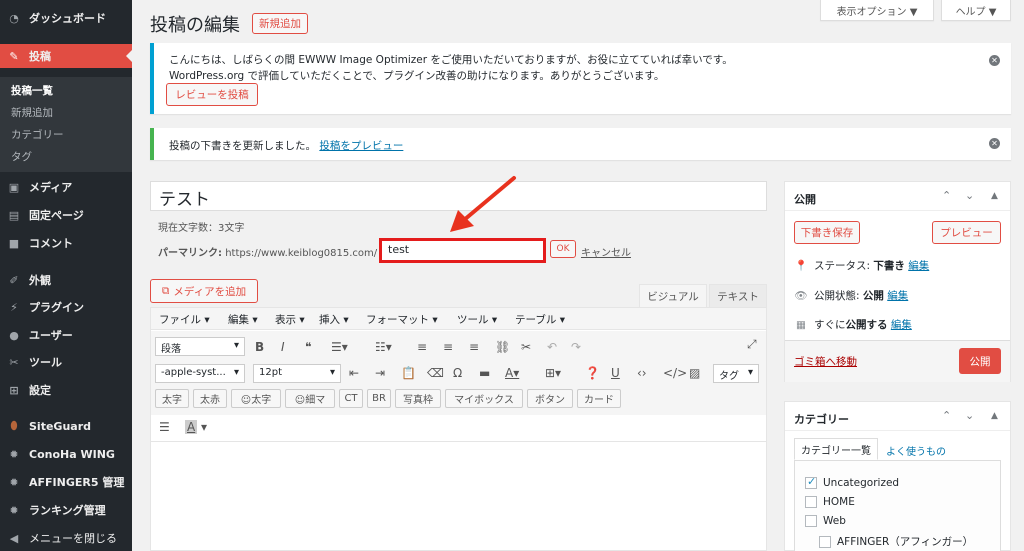  What do you see at coordinates (66, 18) in the screenshot?
I see `sidebar-item-dashboard: ◔ ダッシュボード` at bounding box center [66, 18].